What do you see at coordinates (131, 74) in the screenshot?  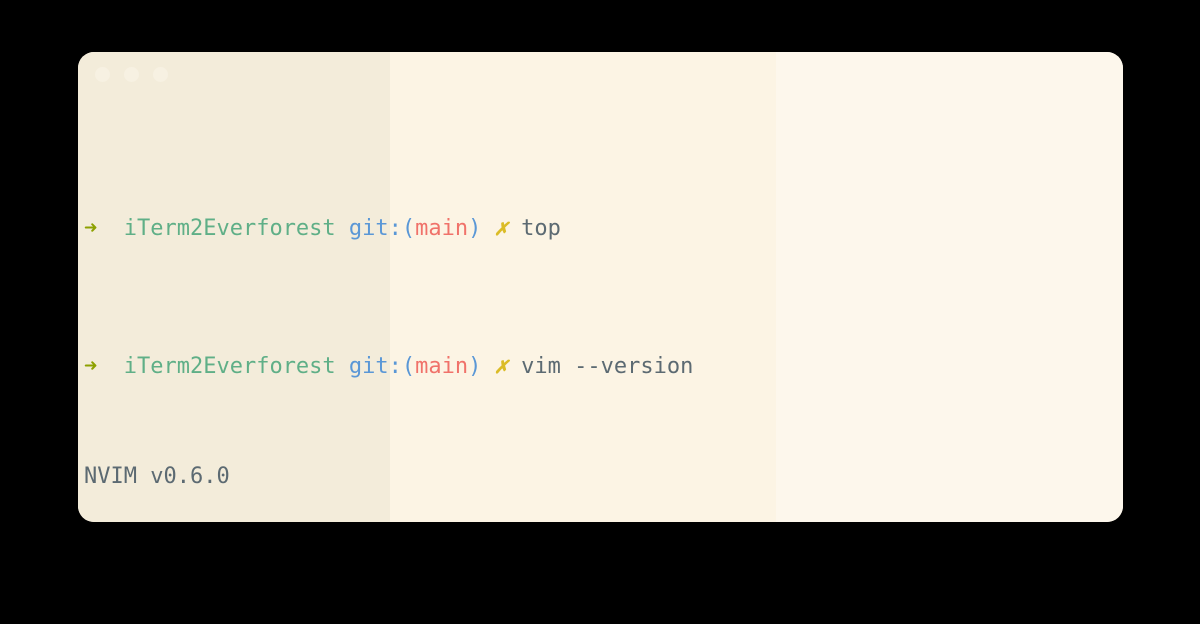 I see `minimize-button-dot` at bounding box center [131, 74].